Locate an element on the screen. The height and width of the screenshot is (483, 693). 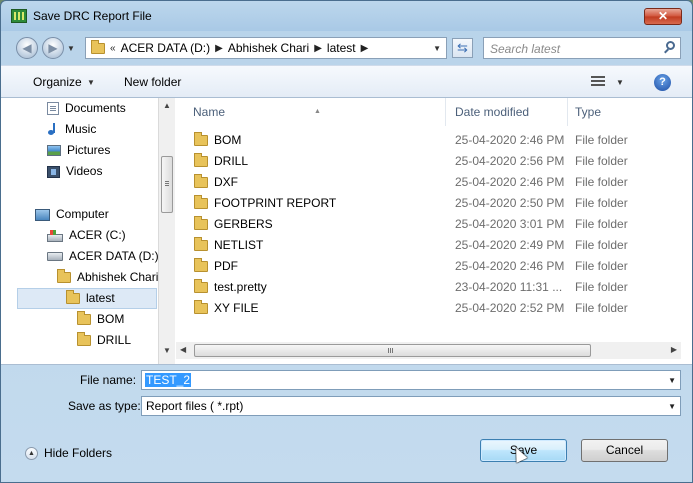
save-as-type-dropdown-arrow: ▼ is located at coordinates (672, 406).